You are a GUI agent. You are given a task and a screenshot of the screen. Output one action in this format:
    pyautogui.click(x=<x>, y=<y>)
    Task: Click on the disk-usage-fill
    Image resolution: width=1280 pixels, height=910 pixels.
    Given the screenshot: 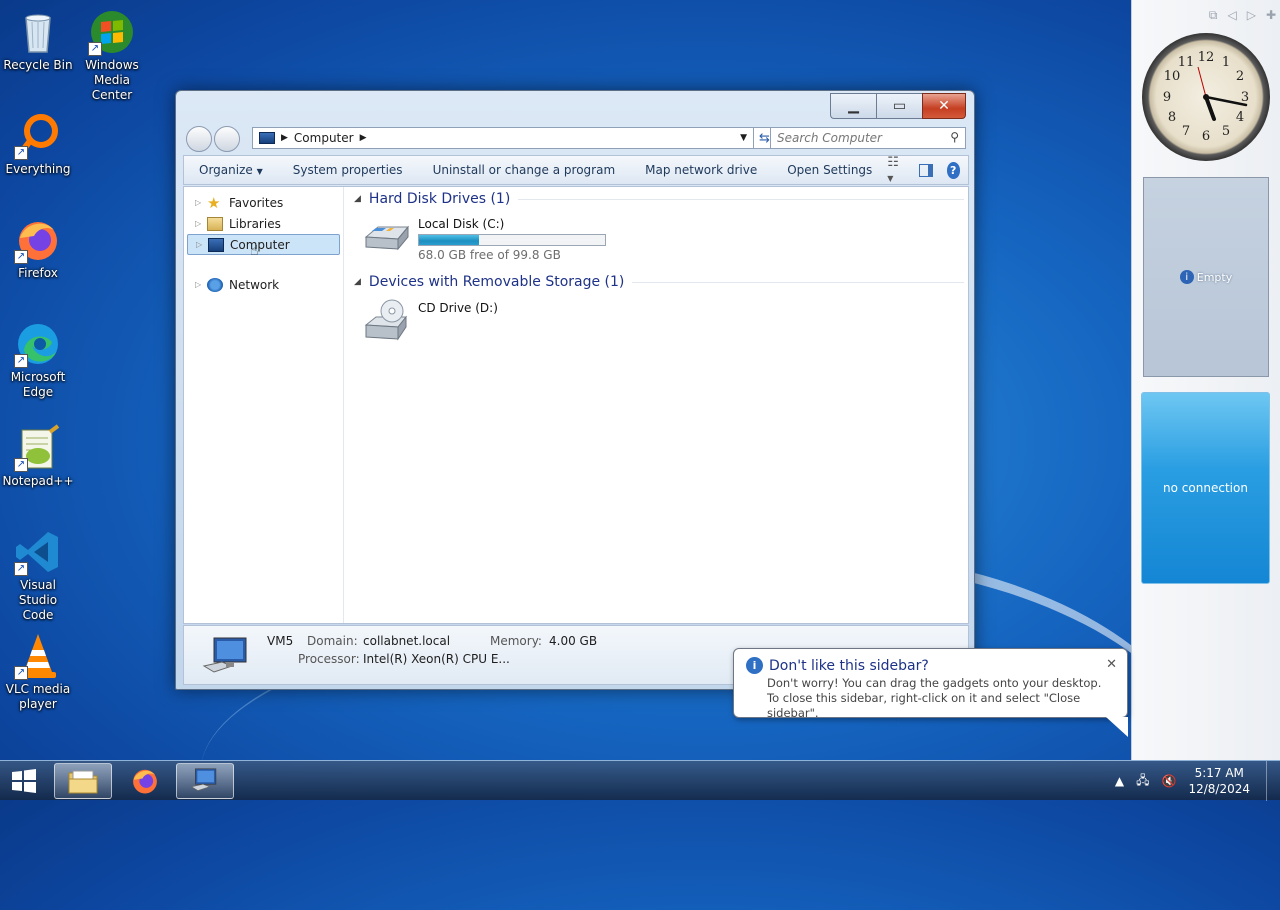 What is the action you would take?
    pyautogui.click(x=449, y=240)
    